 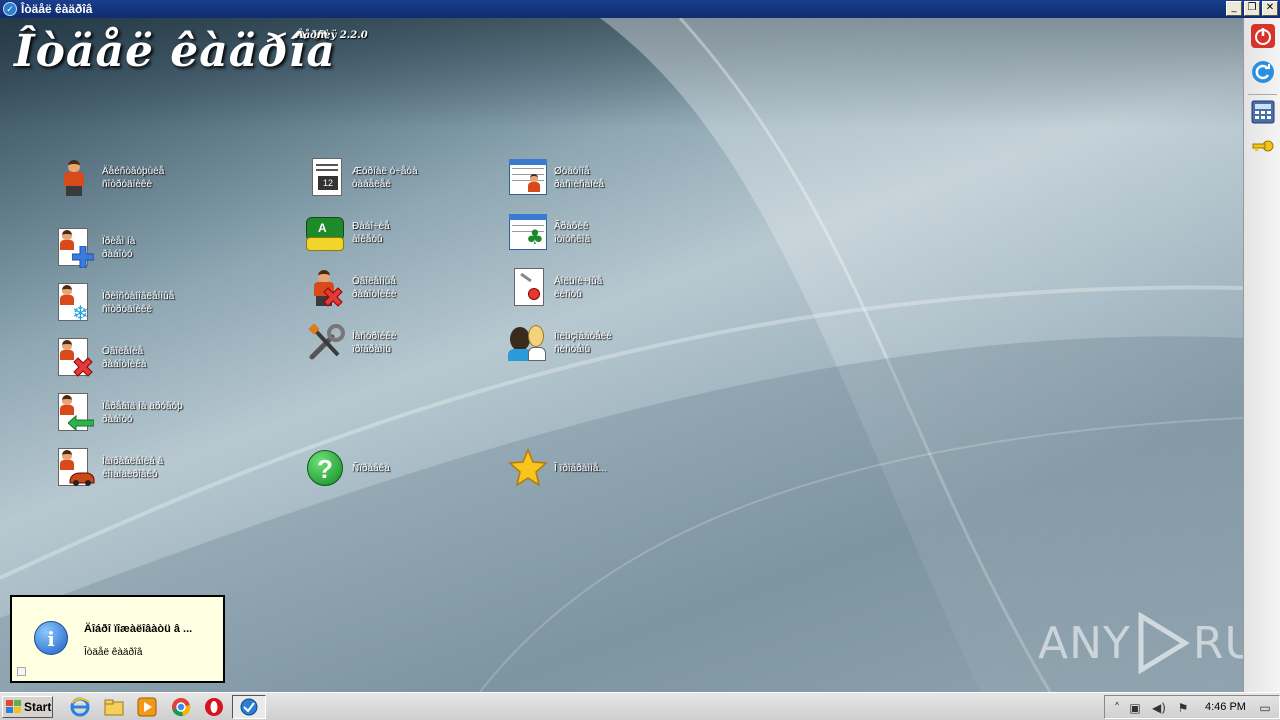 I want to click on menu-item-label: Ðàáî÷èå àíêåòû, so click(x=371, y=233).